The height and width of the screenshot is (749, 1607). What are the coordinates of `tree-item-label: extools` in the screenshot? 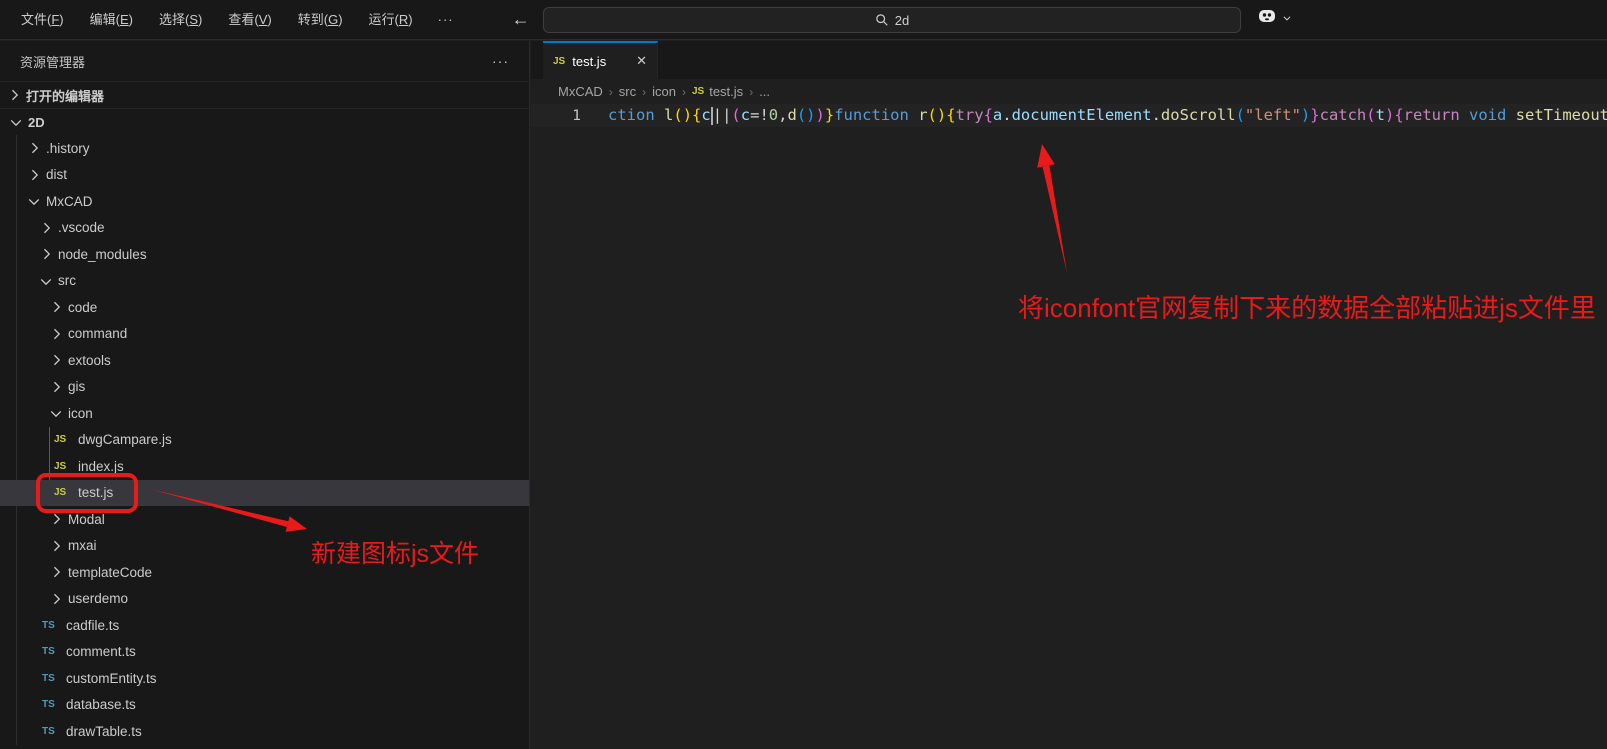 It's located at (89, 360).